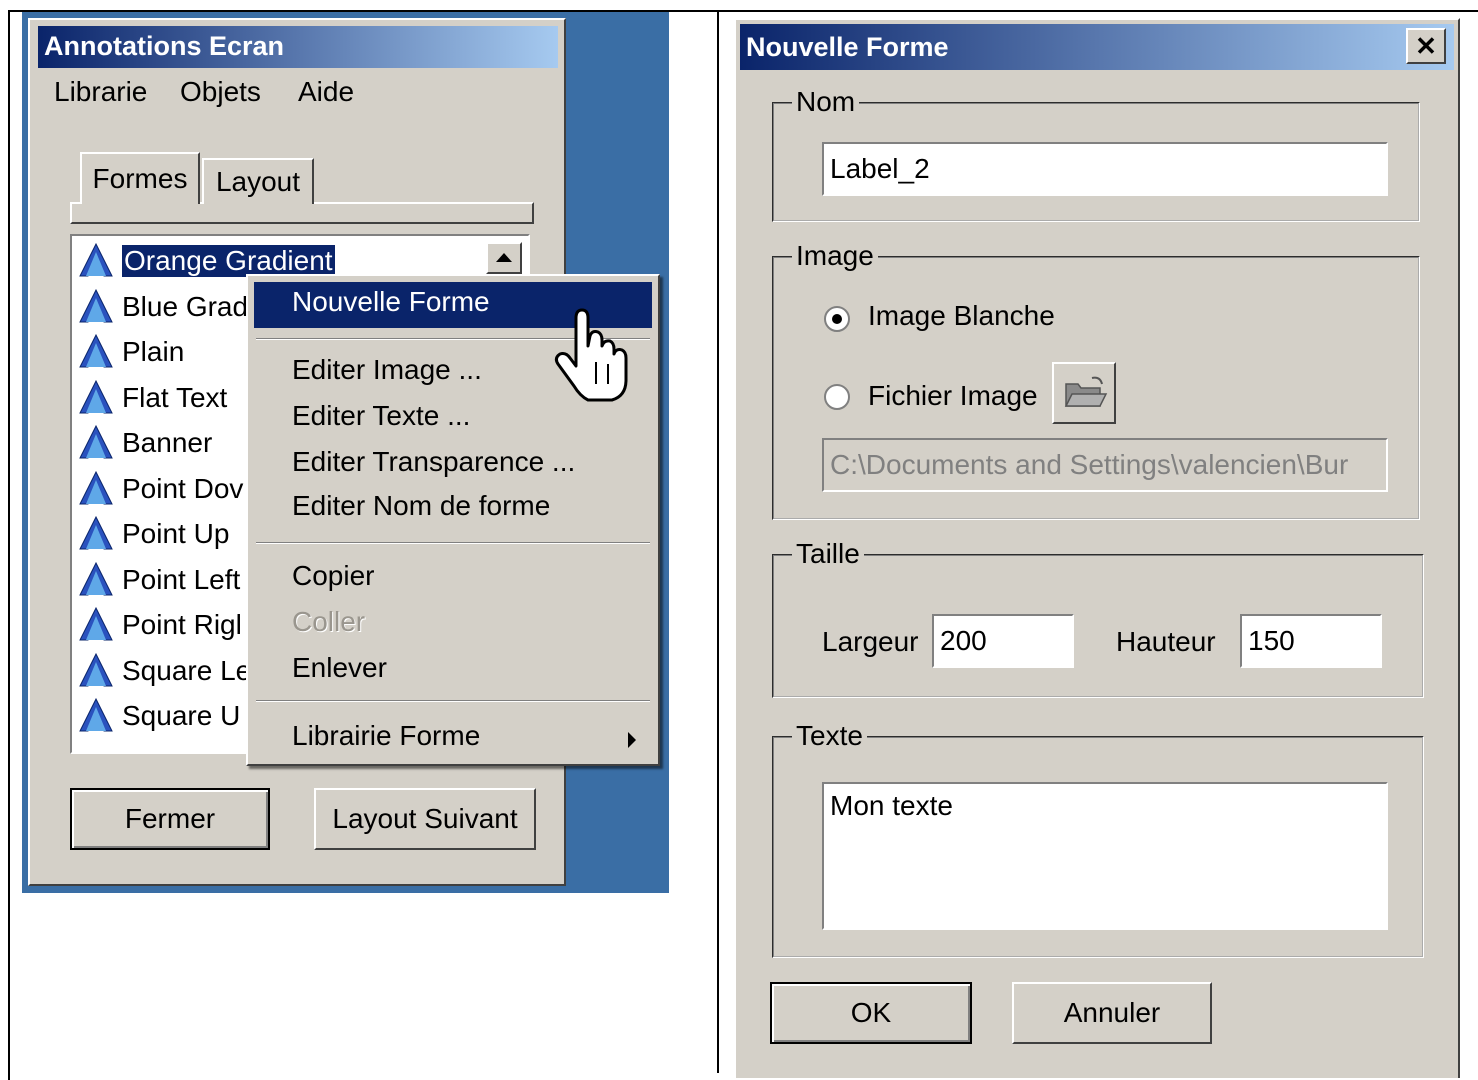 Image resolution: width=1478 pixels, height=1080 pixels. I want to click on radio-image-blanche, so click(837, 319).